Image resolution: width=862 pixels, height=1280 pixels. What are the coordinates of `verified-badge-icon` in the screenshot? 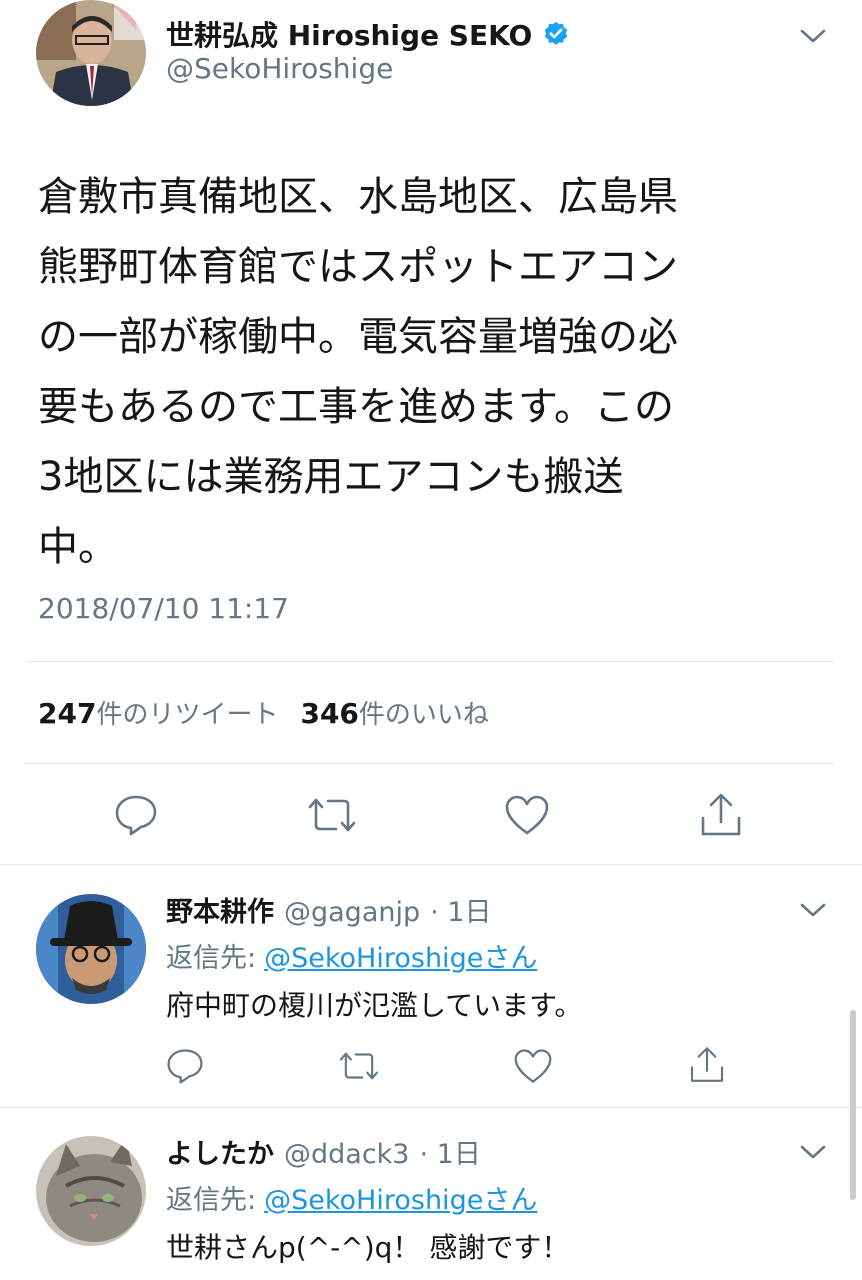 It's located at (556, 34).